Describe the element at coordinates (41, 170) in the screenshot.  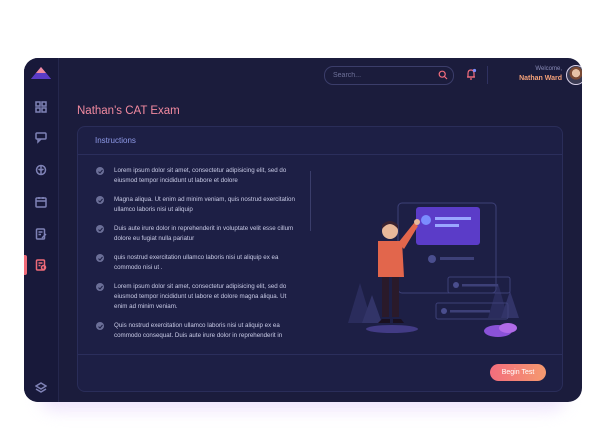
I see `brain-icon` at that location.